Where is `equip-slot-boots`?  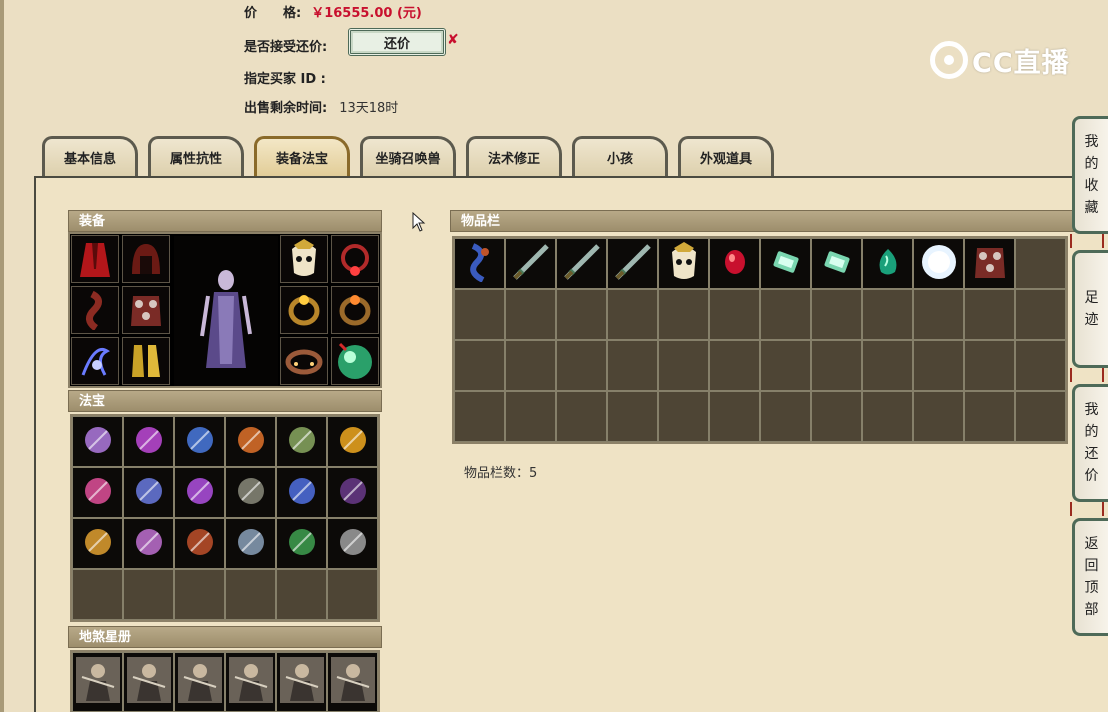
equip-slot-boots is located at coordinates (146, 361).